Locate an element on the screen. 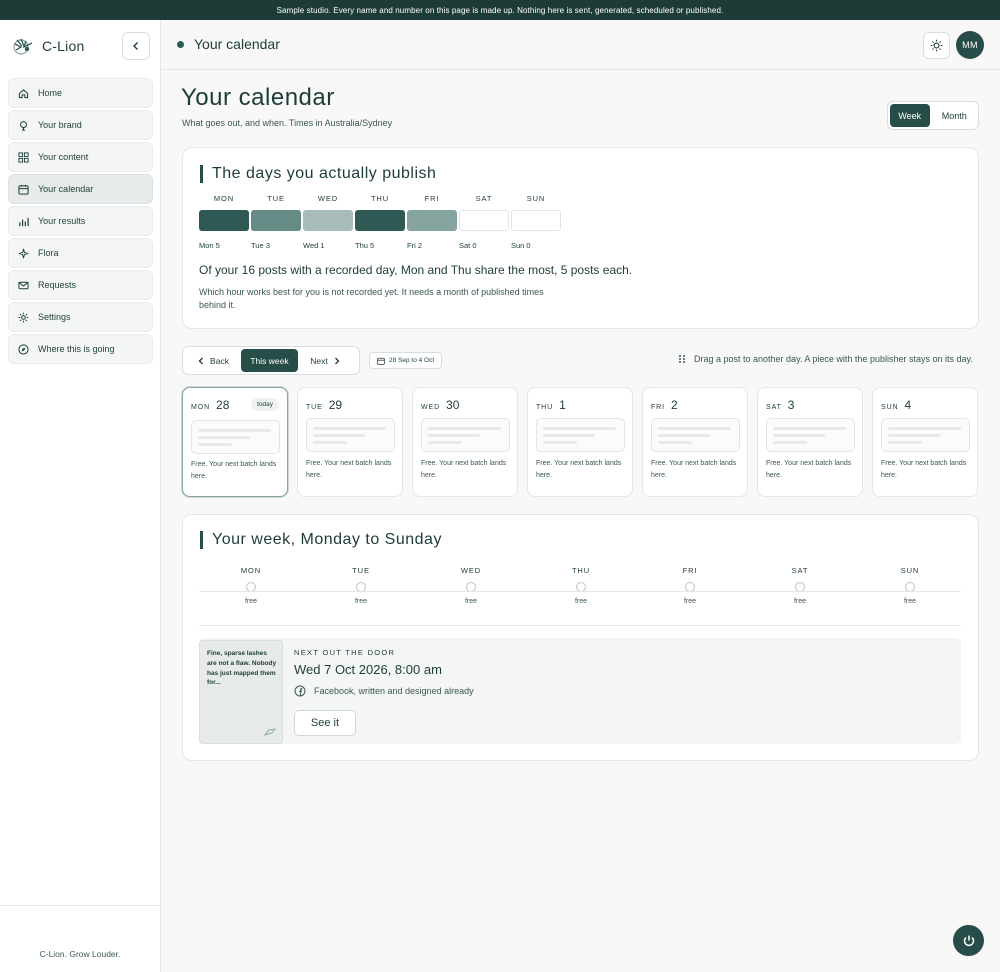 This screenshot has height=972, width=1000. sidebar-item-label: Your brand is located at coordinates (60, 125).